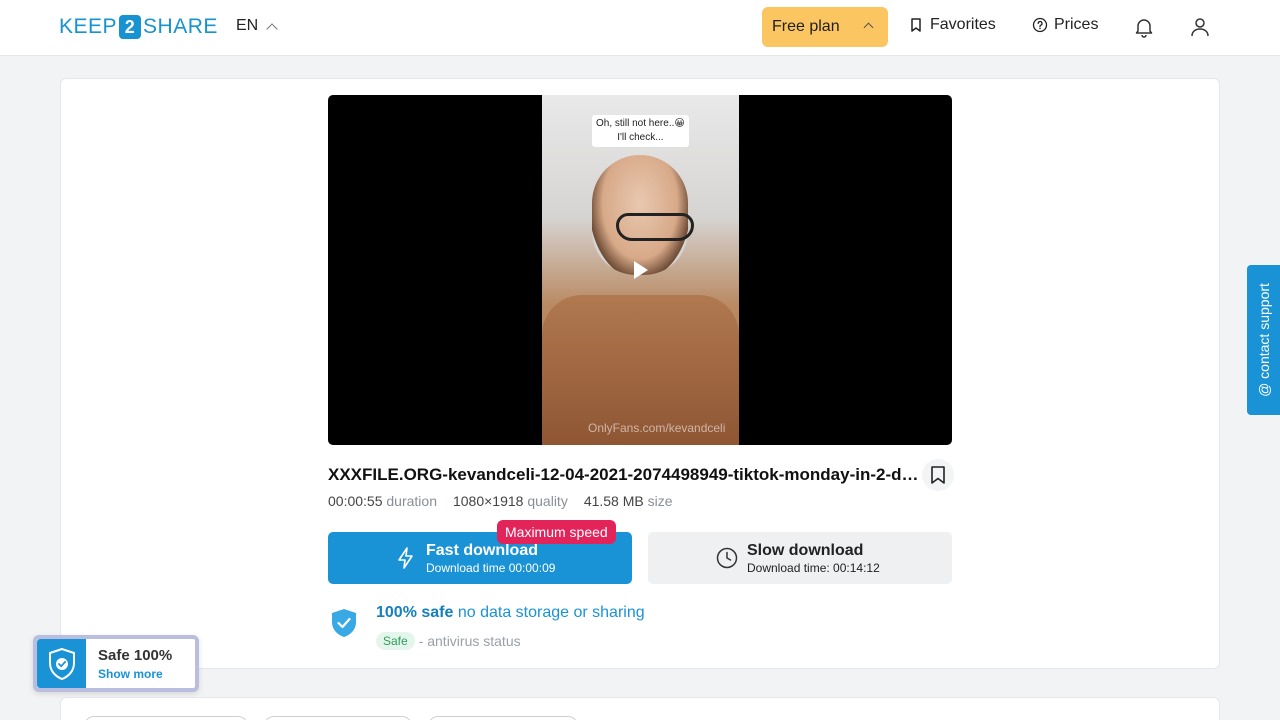  What do you see at coordinates (727, 558) in the screenshot?
I see `clock-icon` at bounding box center [727, 558].